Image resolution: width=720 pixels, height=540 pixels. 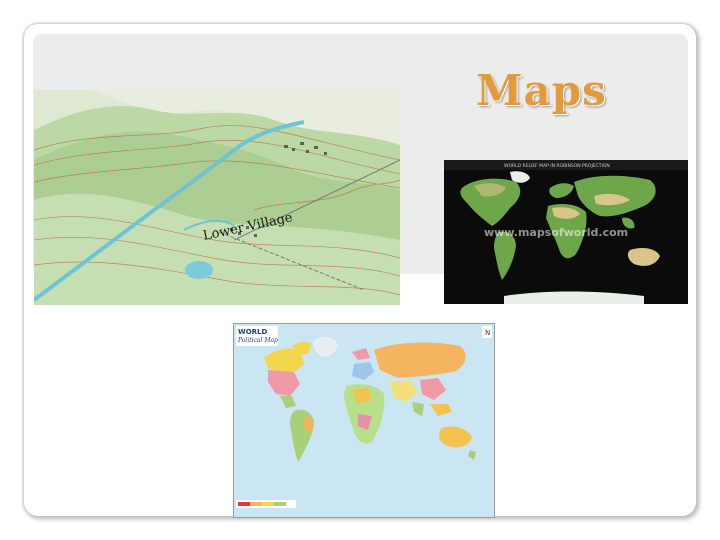 What do you see at coordinates (541, 90) in the screenshot?
I see `slide-title: Maps` at bounding box center [541, 90].